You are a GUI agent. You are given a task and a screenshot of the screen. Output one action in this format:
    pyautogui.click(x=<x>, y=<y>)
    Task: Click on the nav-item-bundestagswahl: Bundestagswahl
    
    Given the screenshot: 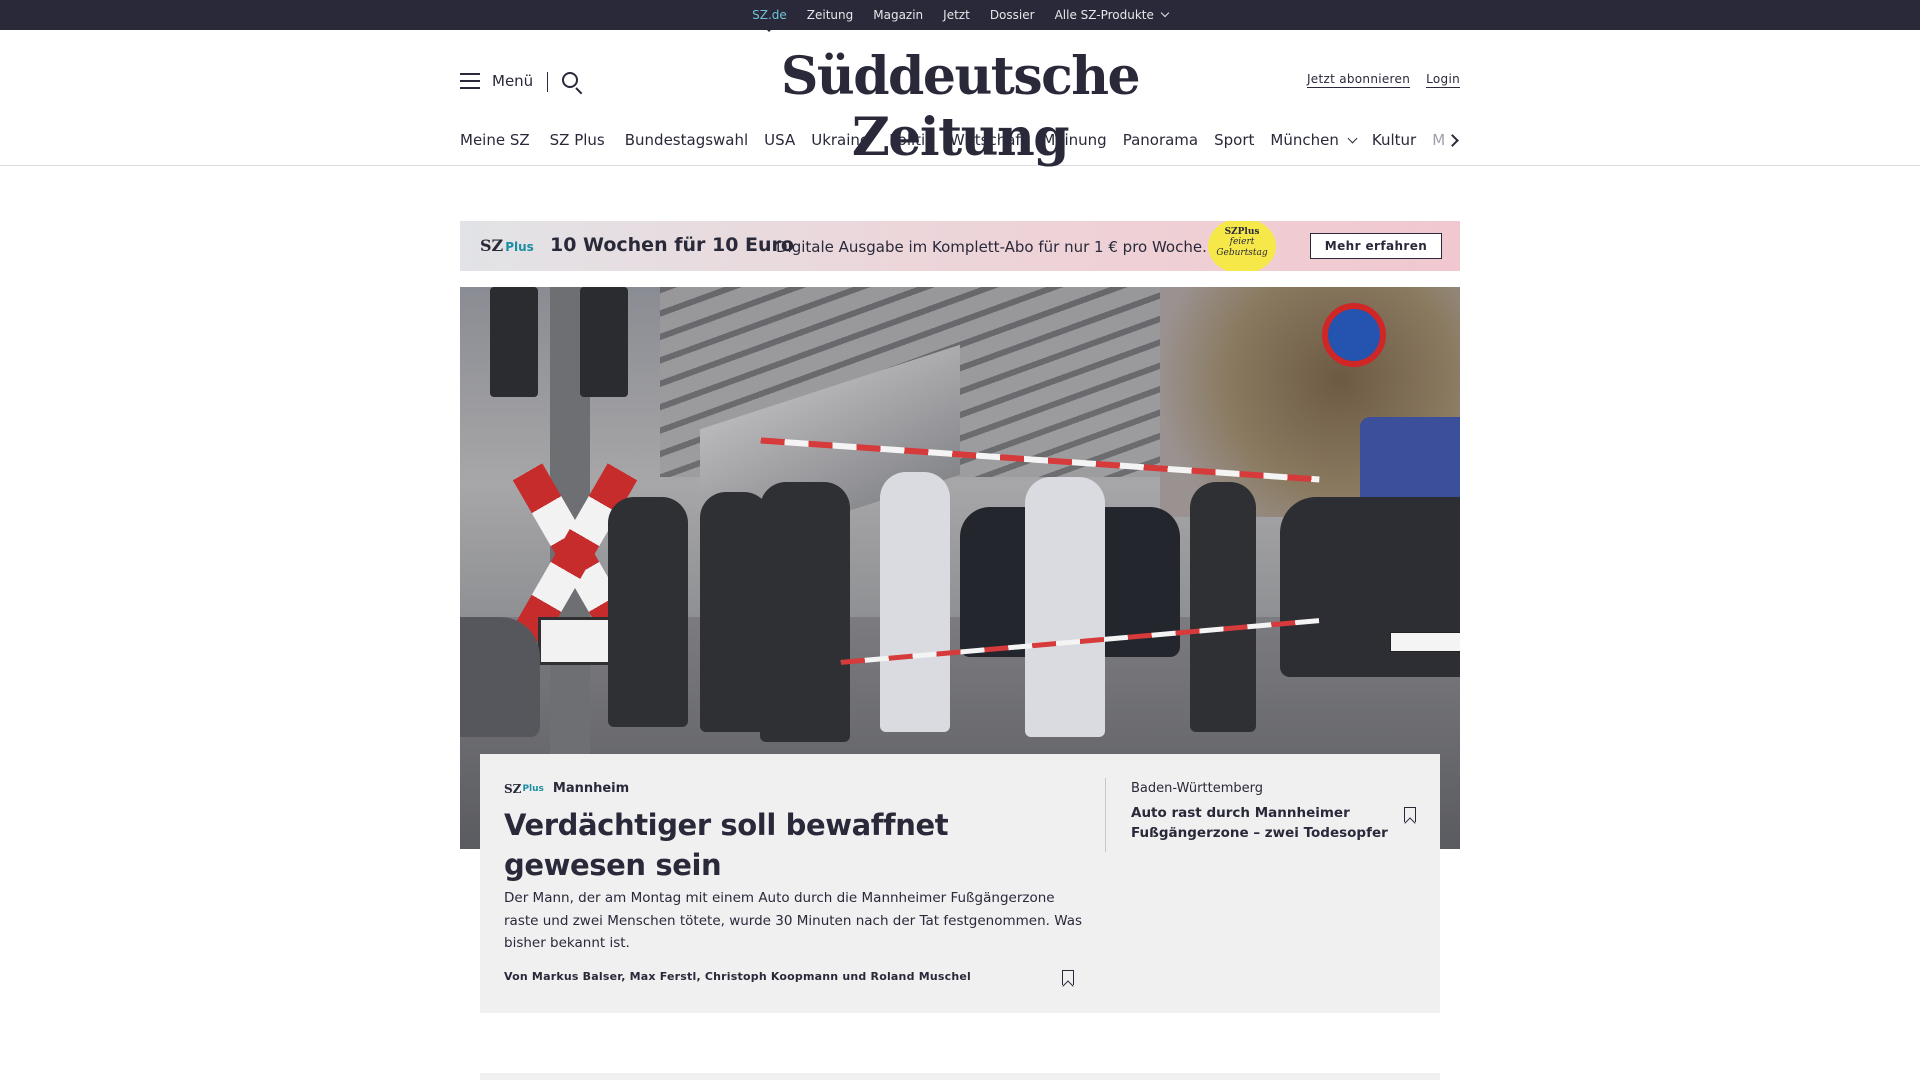 What is the action you would take?
    pyautogui.click(x=686, y=140)
    